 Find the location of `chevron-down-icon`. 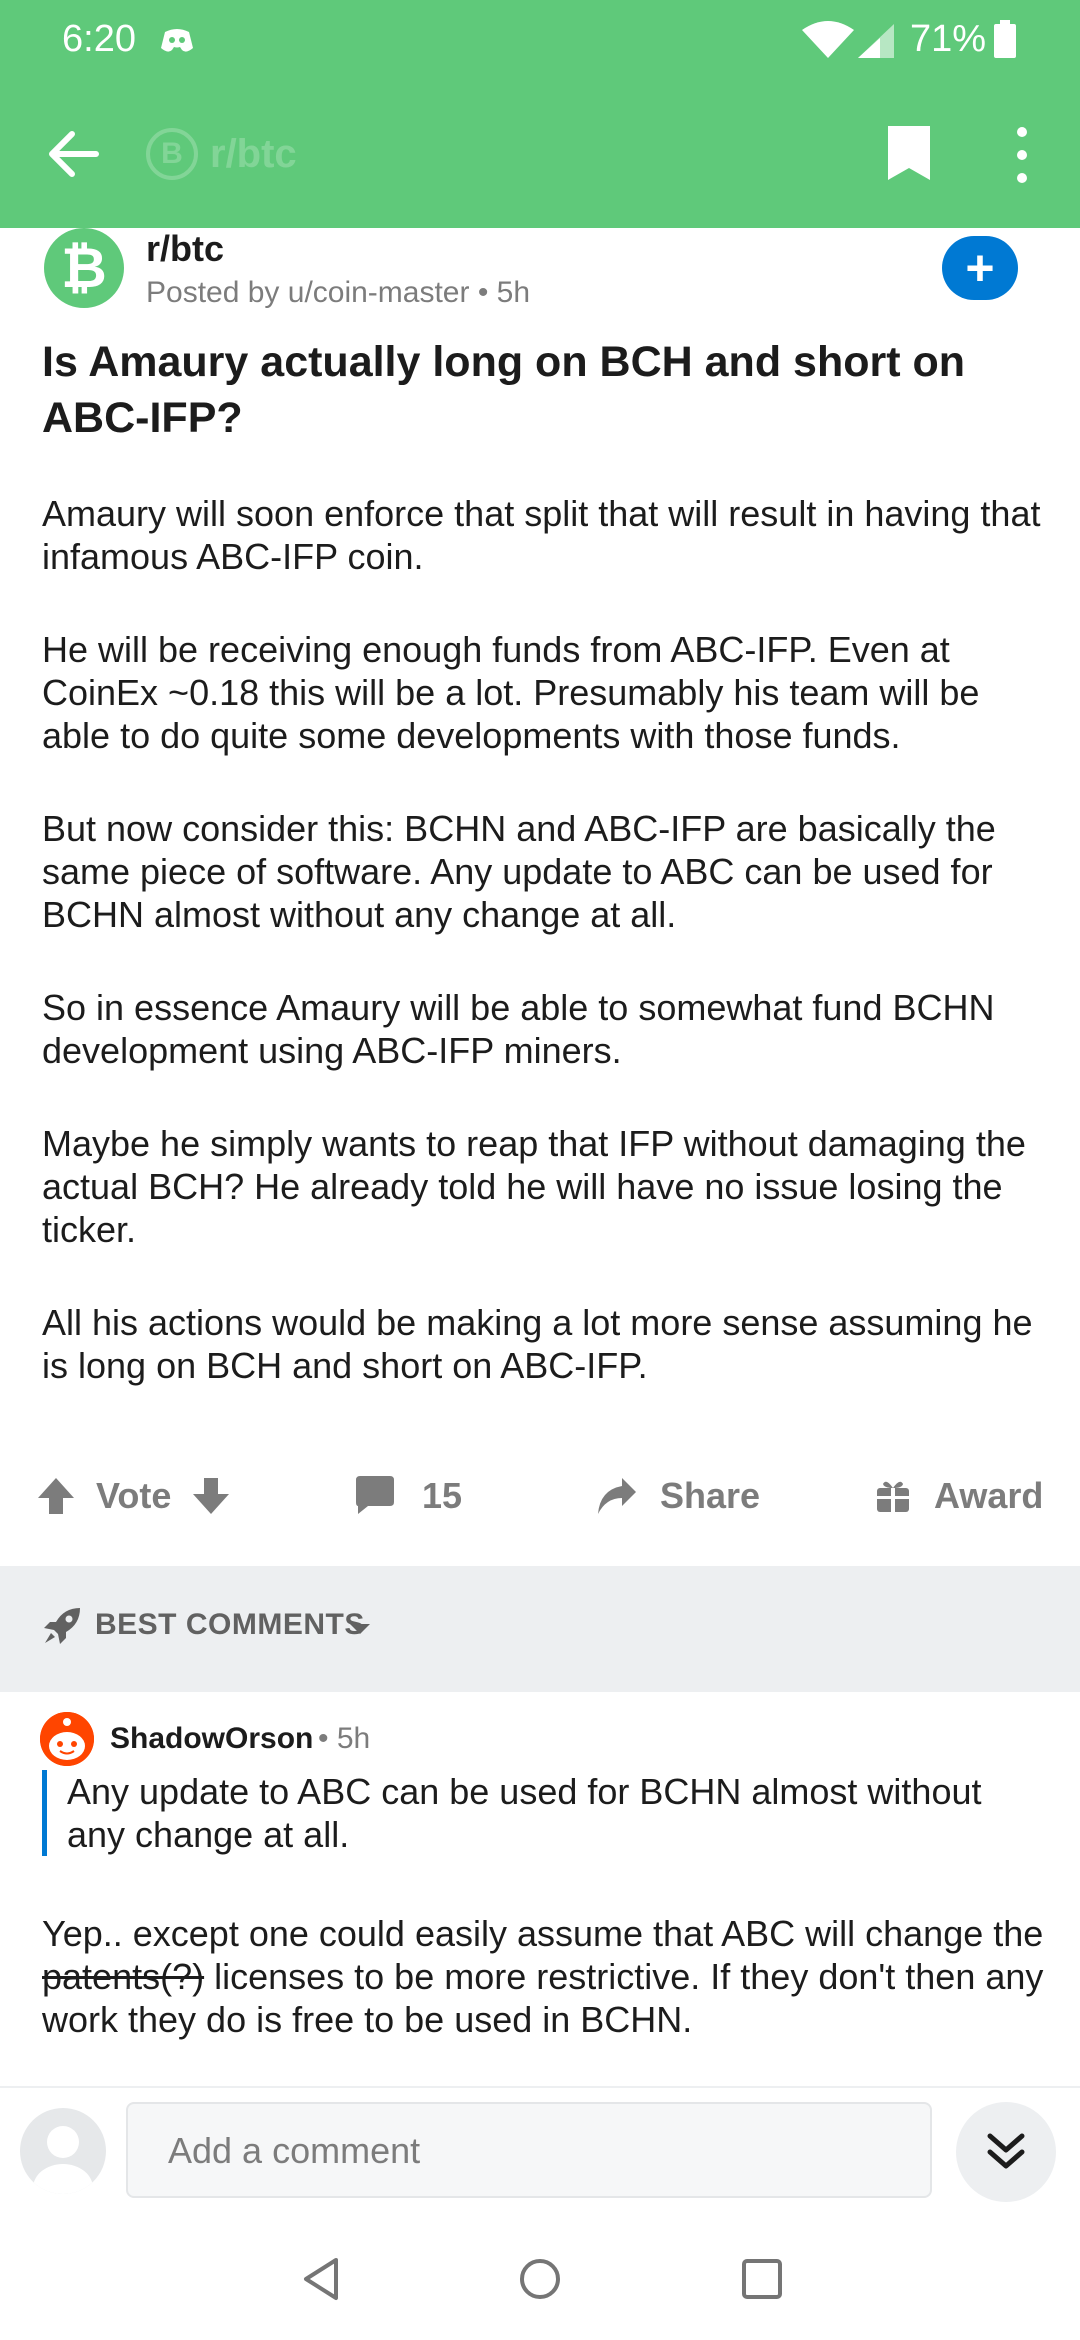

chevron-down-icon is located at coordinates (360, 1629).